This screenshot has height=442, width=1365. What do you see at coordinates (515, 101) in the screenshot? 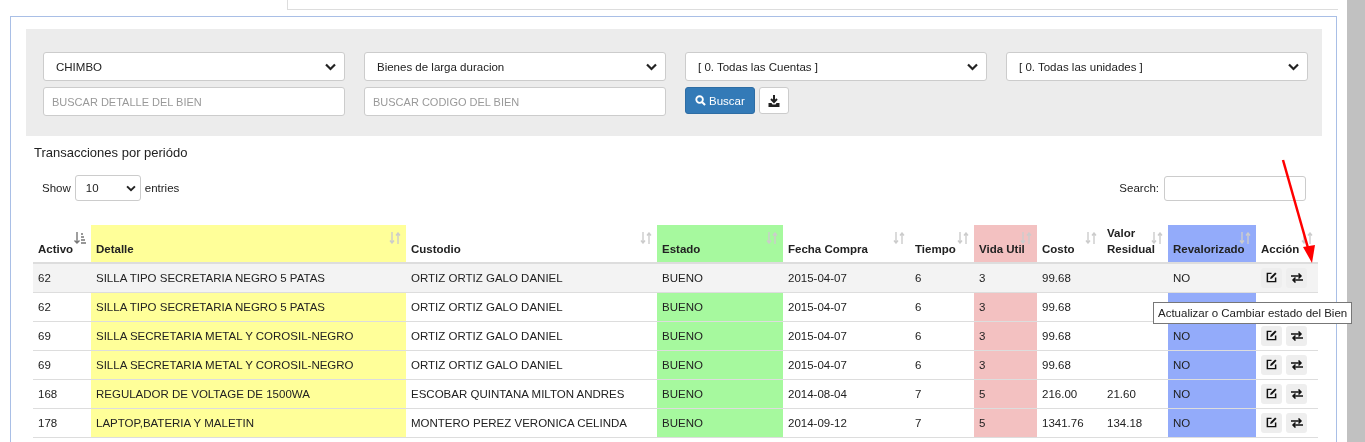
I see `search-field: BUSCAR CODIGO DEL BIEN` at bounding box center [515, 101].